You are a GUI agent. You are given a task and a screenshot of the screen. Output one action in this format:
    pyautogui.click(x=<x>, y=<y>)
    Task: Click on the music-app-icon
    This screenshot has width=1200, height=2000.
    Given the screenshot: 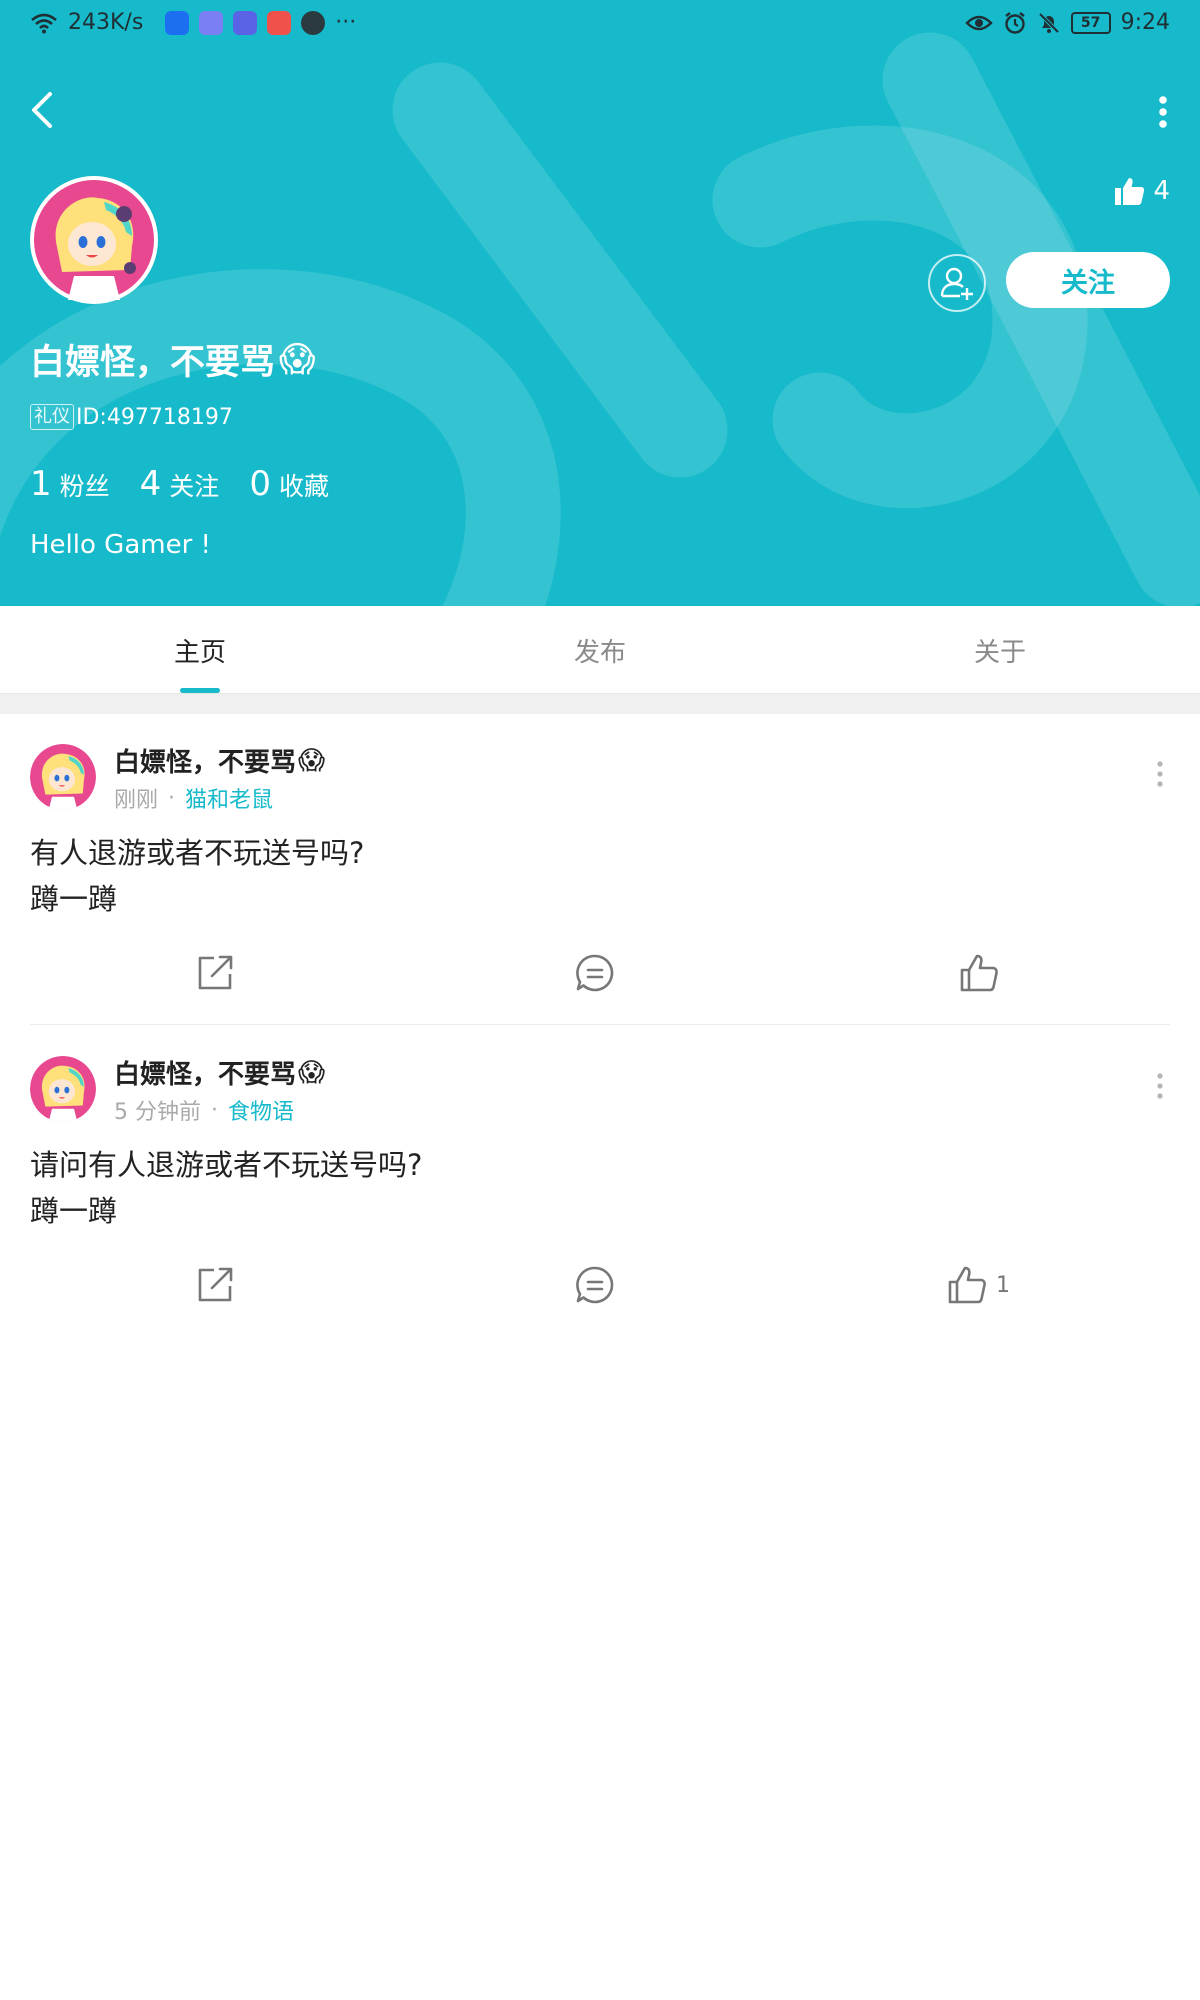 What is the action you would take?
    pyautogui.click(x=211, y=22)
    